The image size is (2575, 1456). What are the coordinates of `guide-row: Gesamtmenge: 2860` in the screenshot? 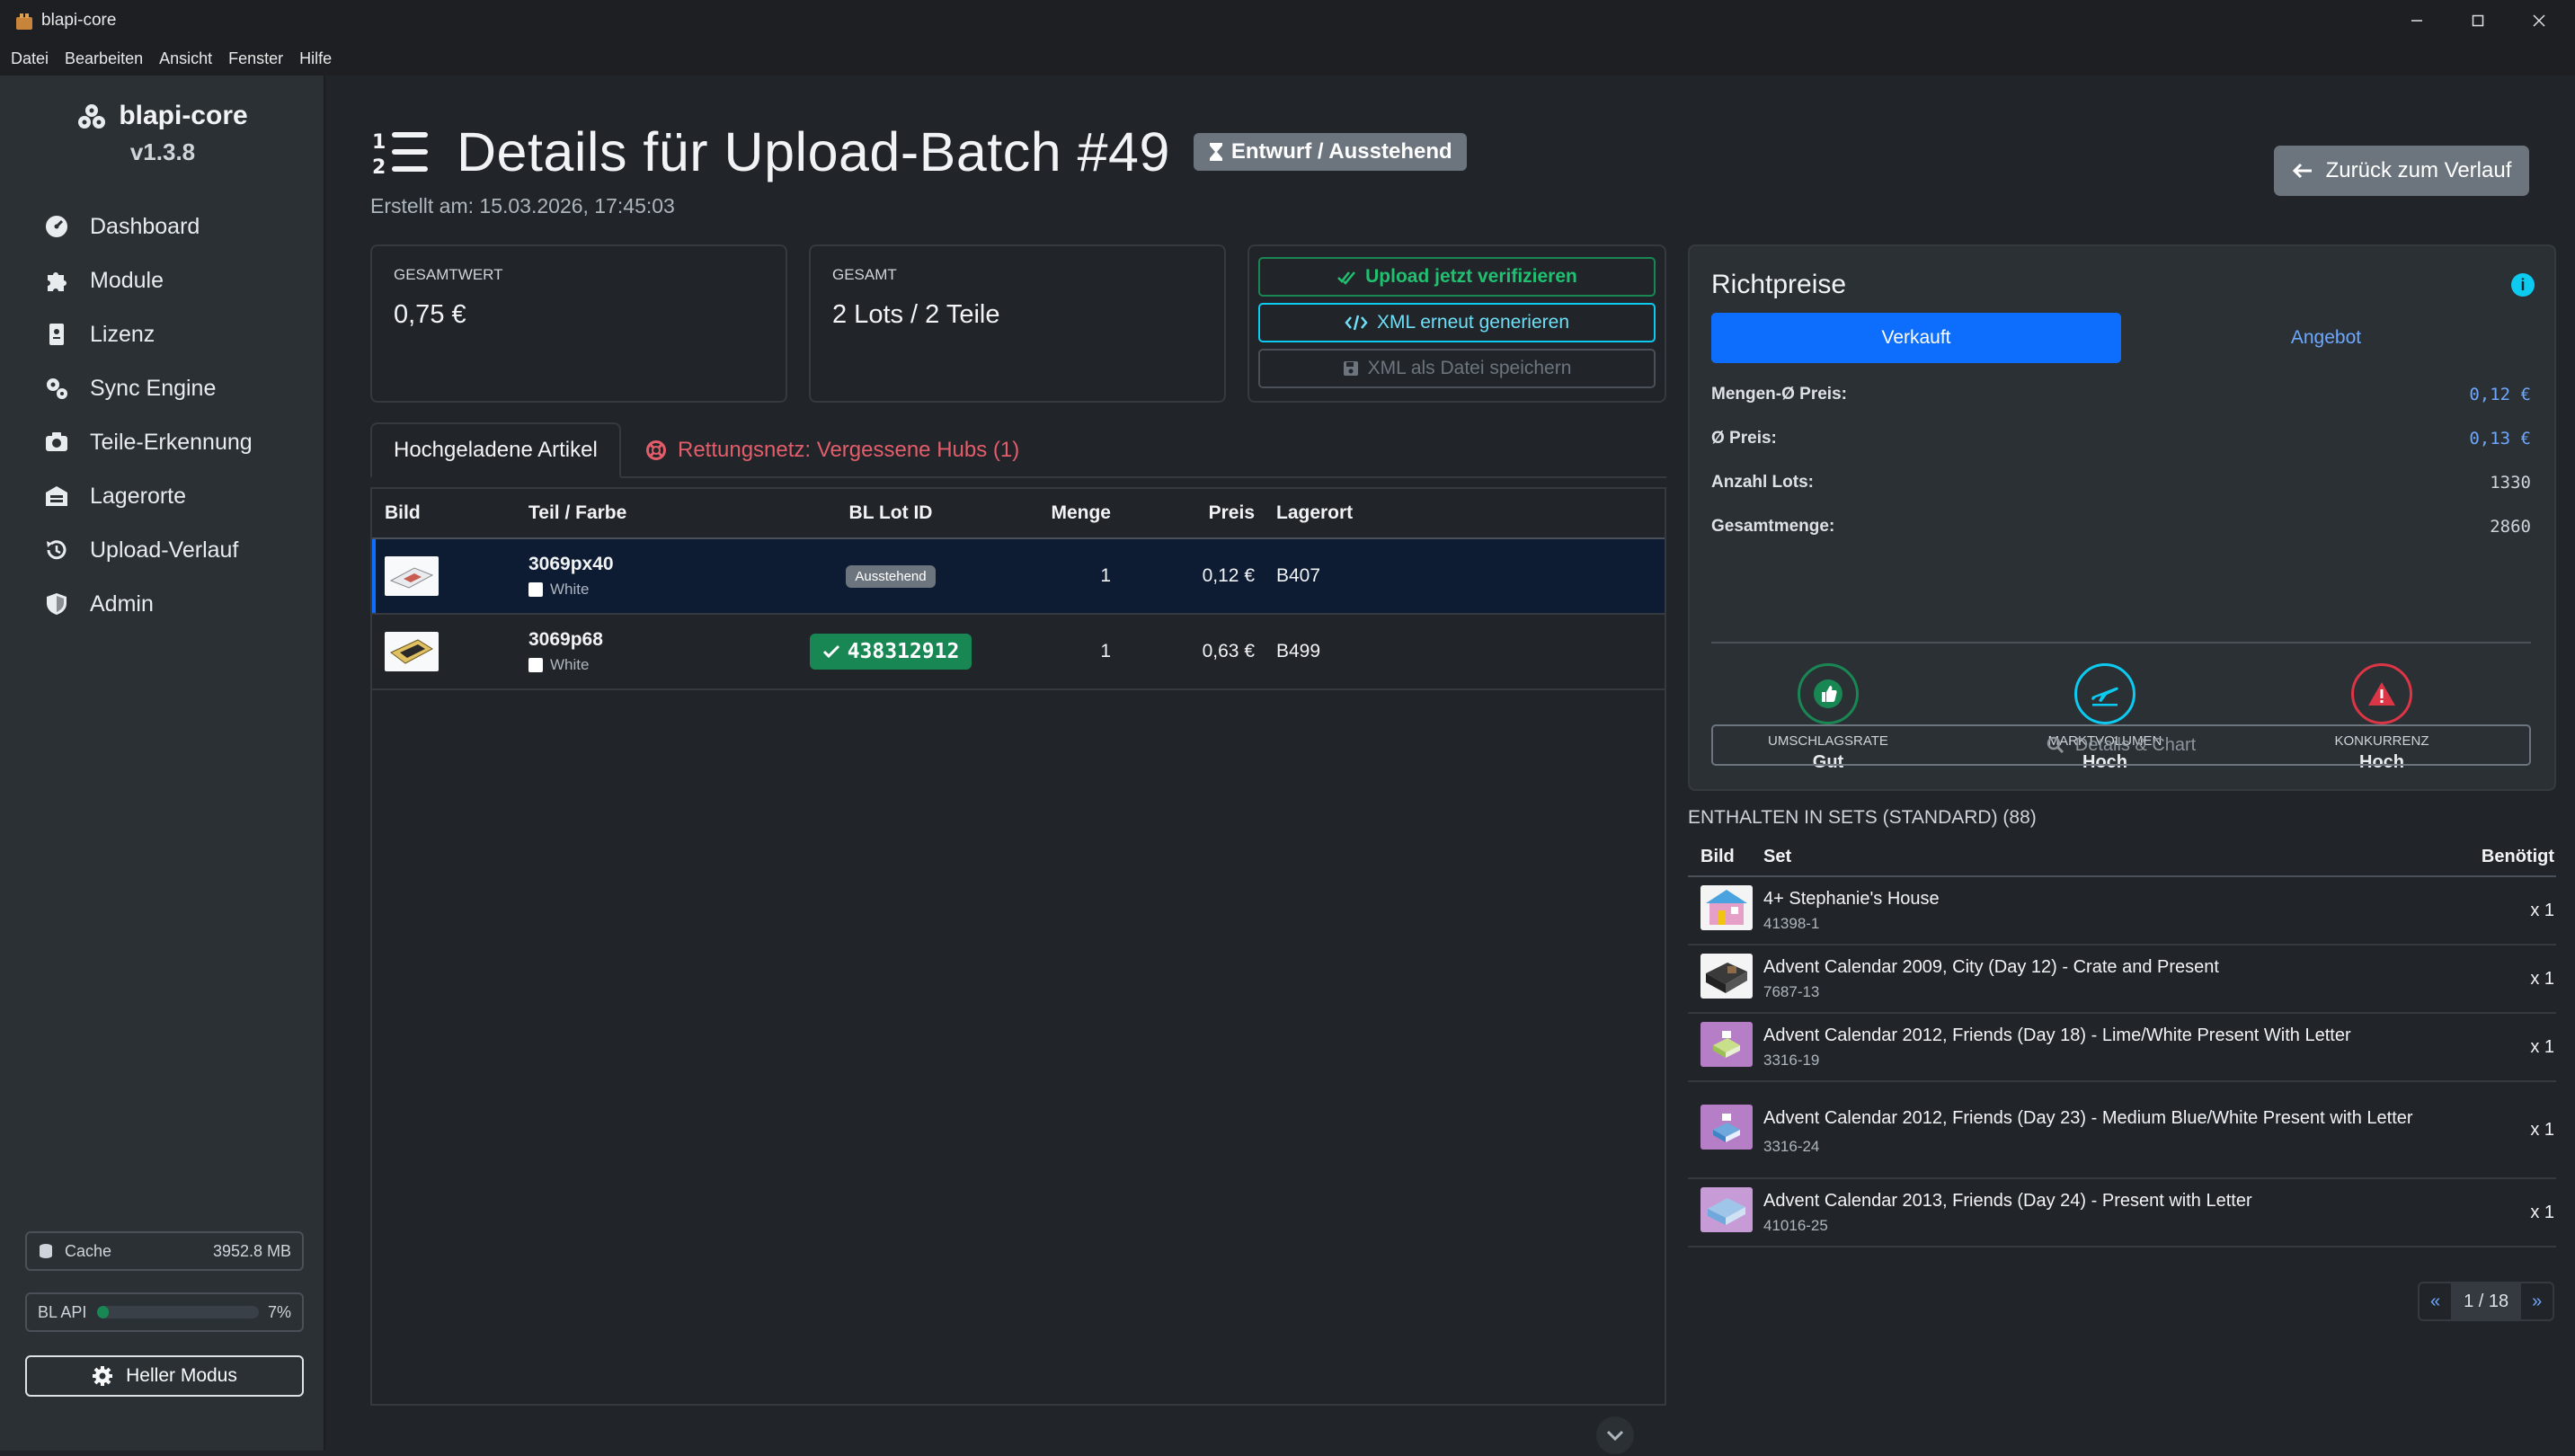 It's located at (2121, 527).